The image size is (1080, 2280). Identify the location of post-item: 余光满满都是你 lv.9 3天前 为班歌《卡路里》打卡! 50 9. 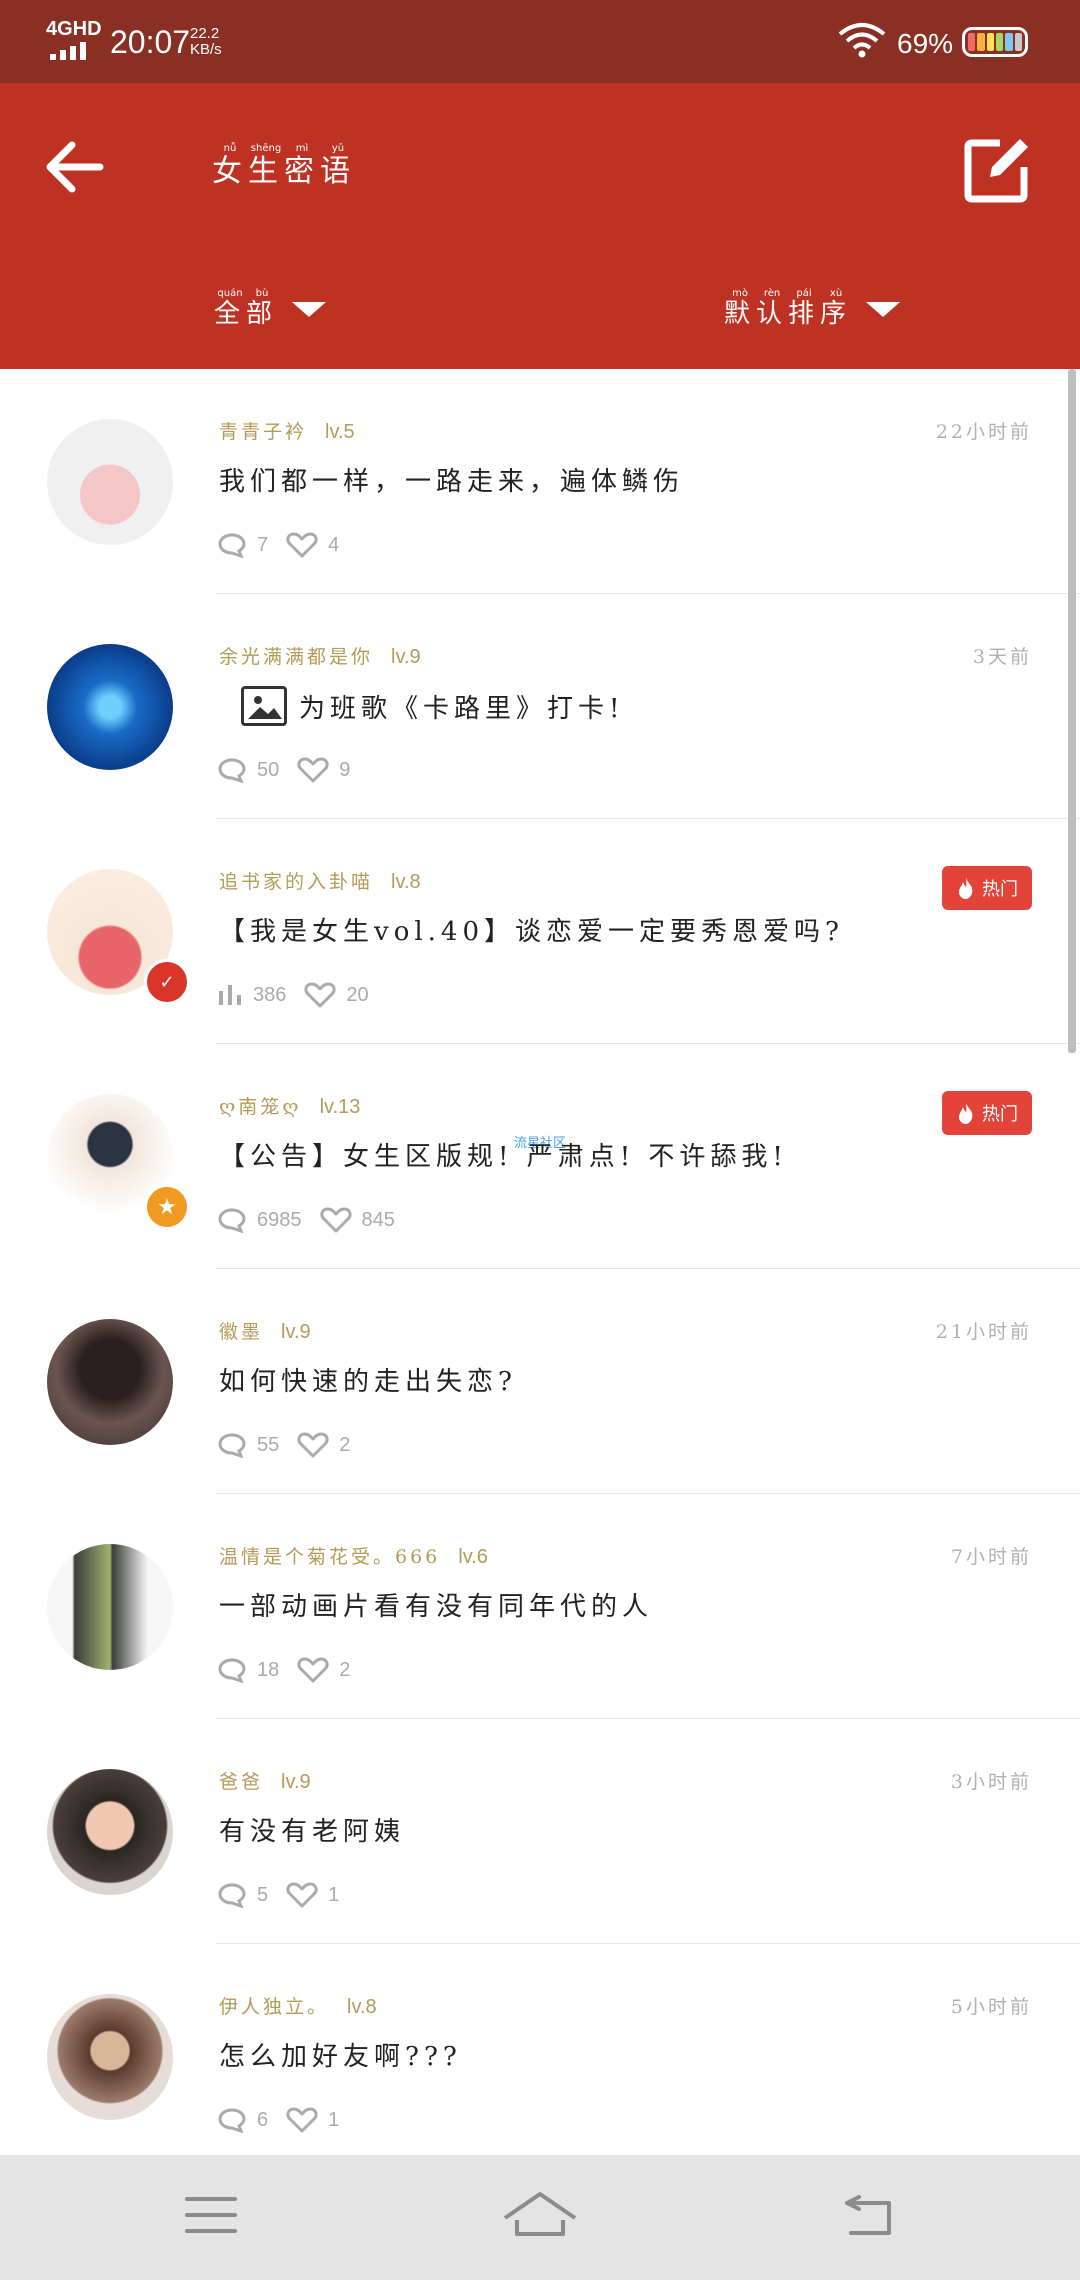
(540, 706).